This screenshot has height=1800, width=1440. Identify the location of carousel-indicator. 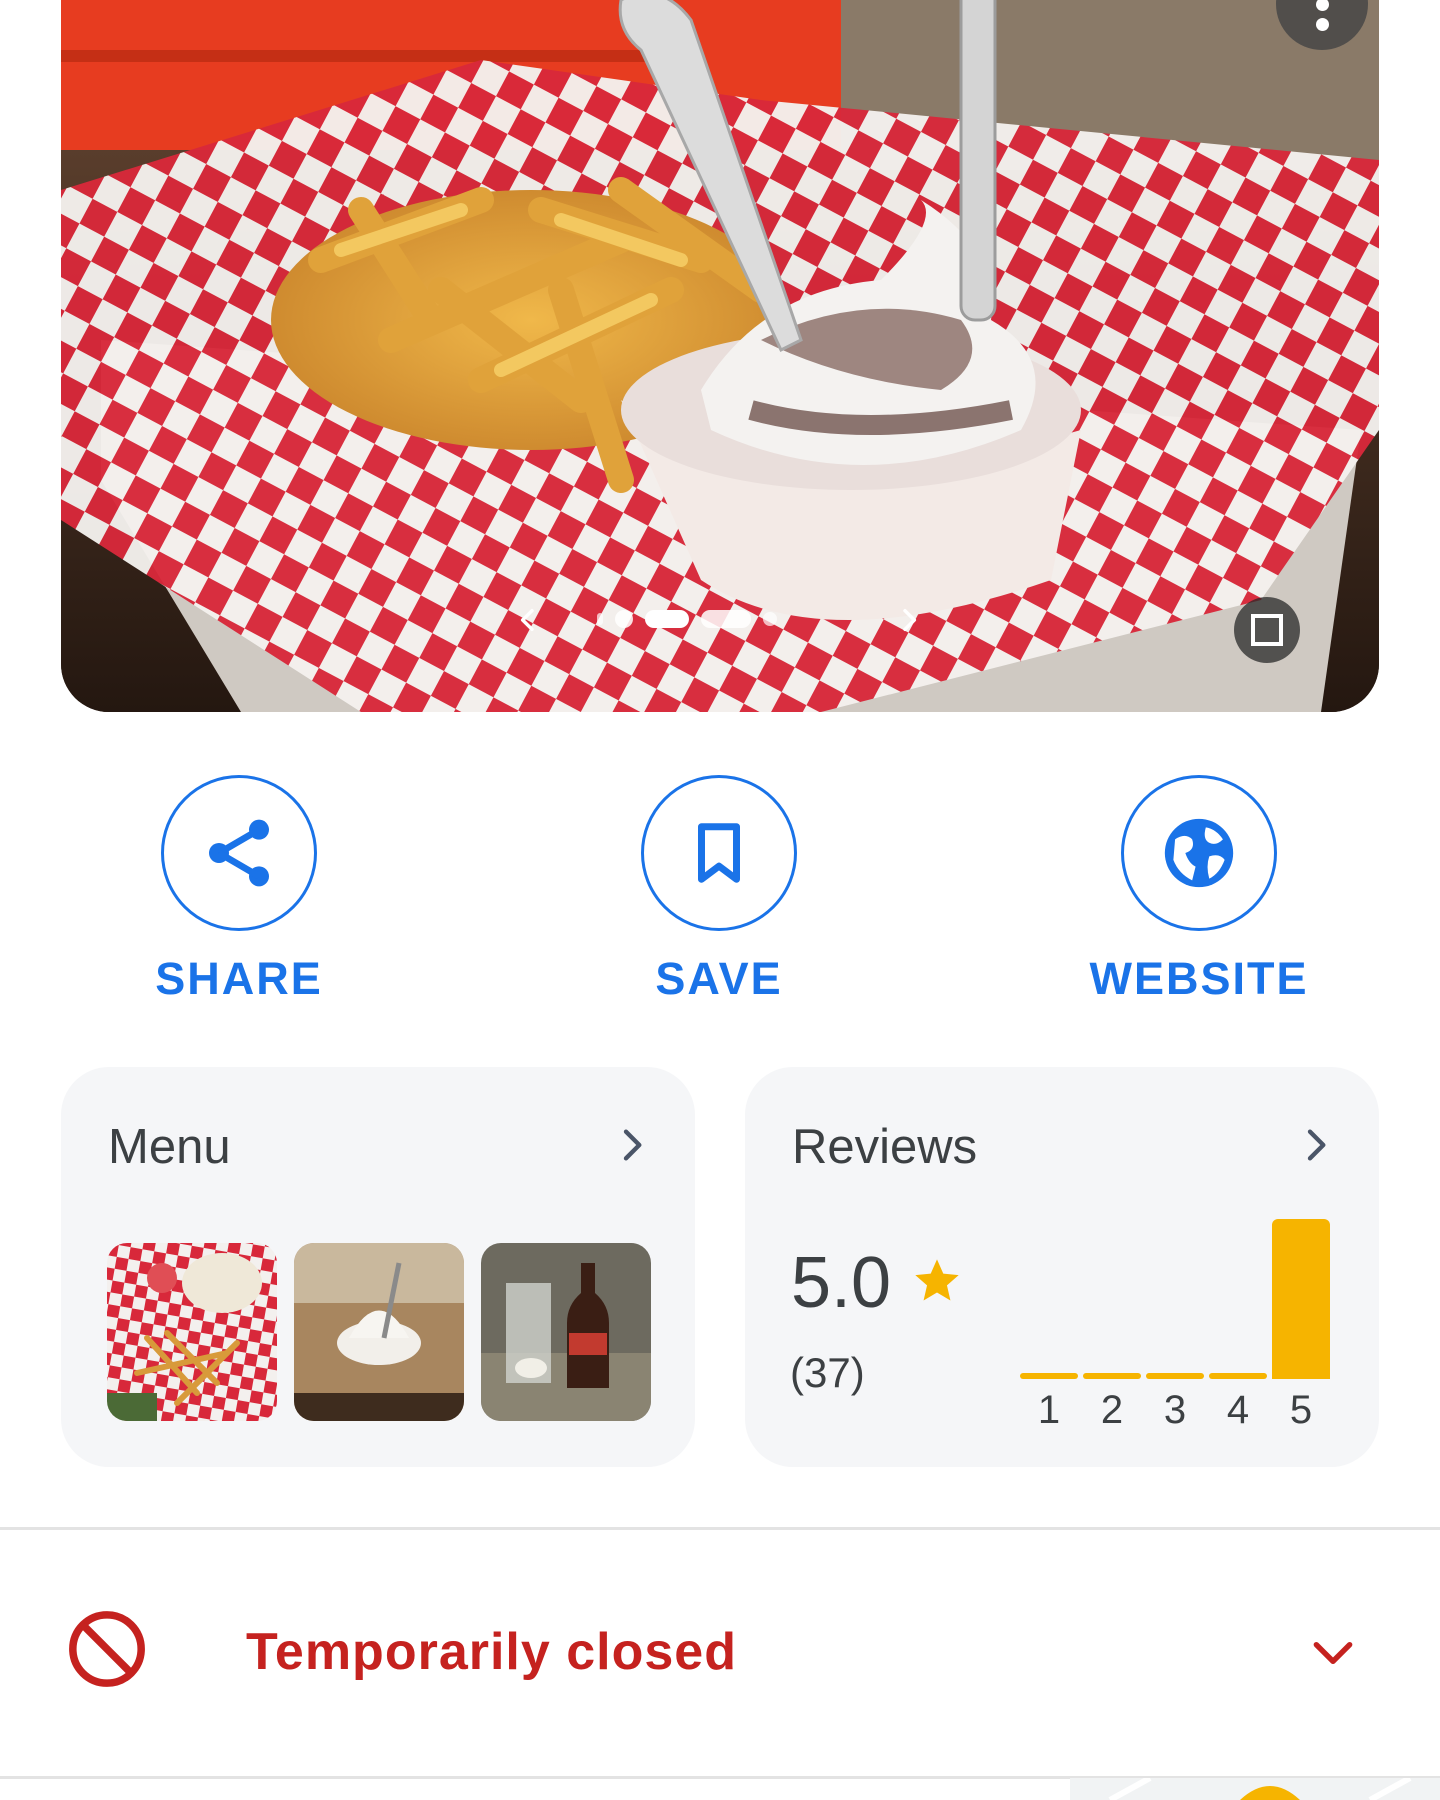
(687, 619).